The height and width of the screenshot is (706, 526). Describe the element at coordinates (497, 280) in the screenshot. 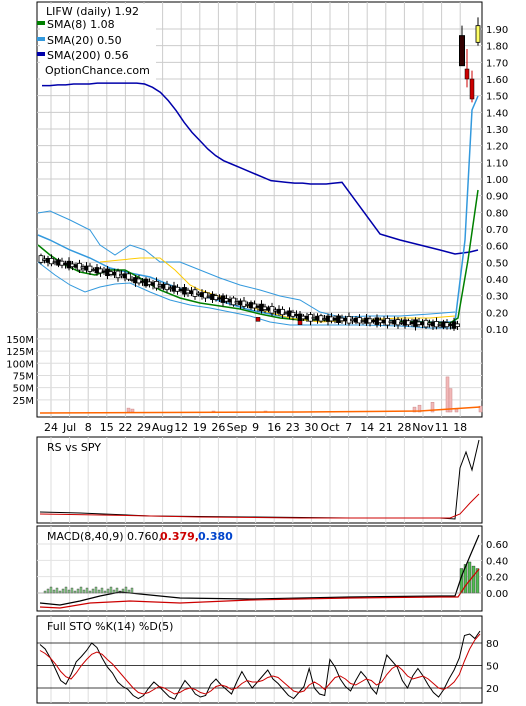

I see `price-tick-label: 0.40` at that location.